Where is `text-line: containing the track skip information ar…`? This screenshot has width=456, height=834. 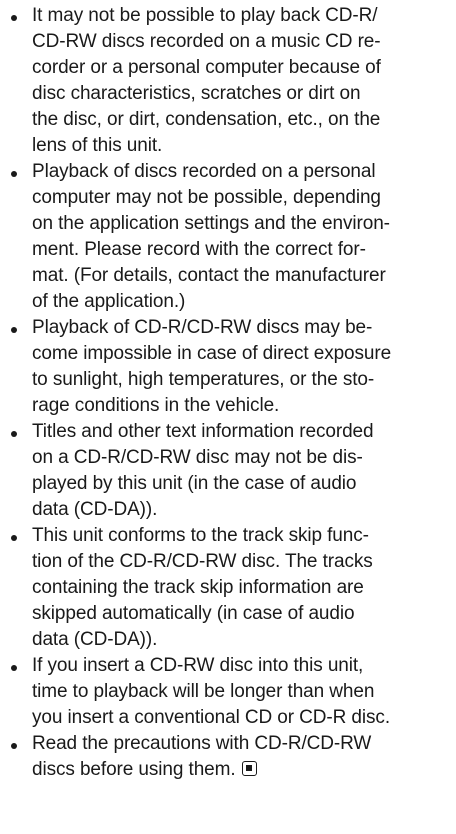 text-line: containing the track skip information ar… is located at coordinates (198, 587).